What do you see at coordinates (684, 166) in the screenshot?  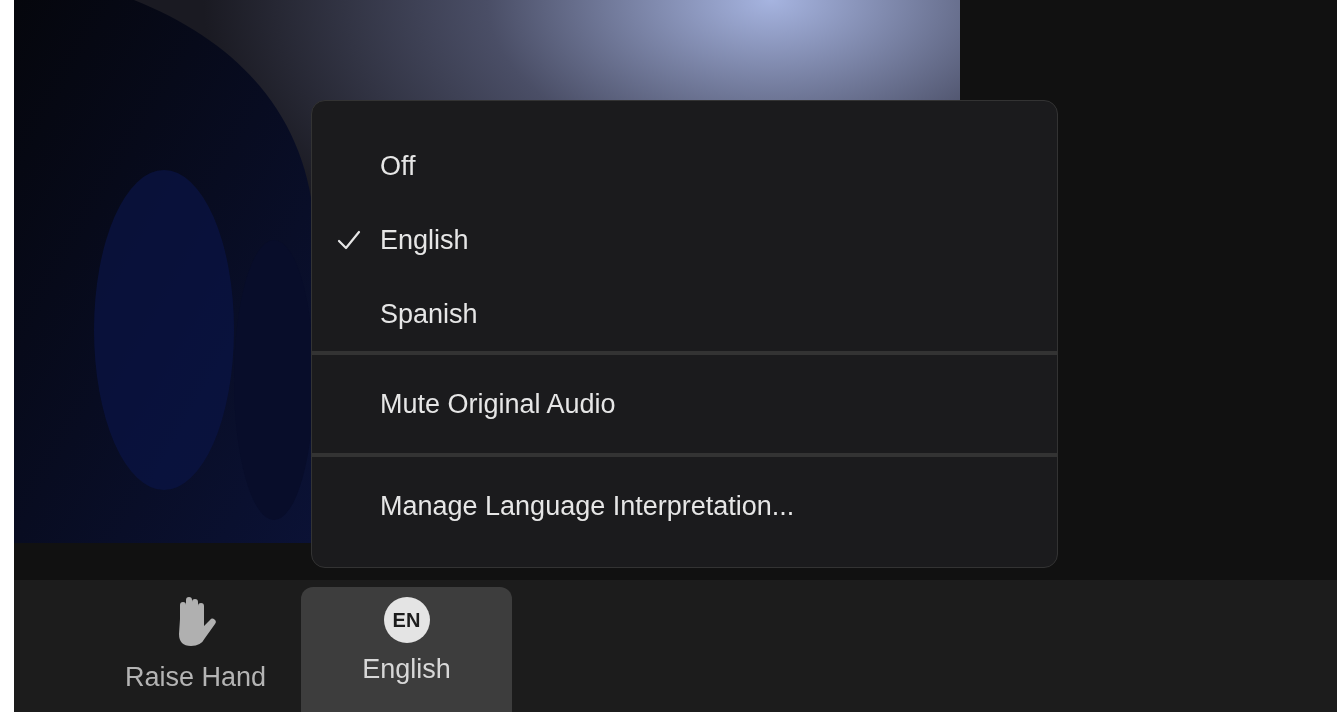 I see `menu-item: Off` at bounding box center [684, 166].